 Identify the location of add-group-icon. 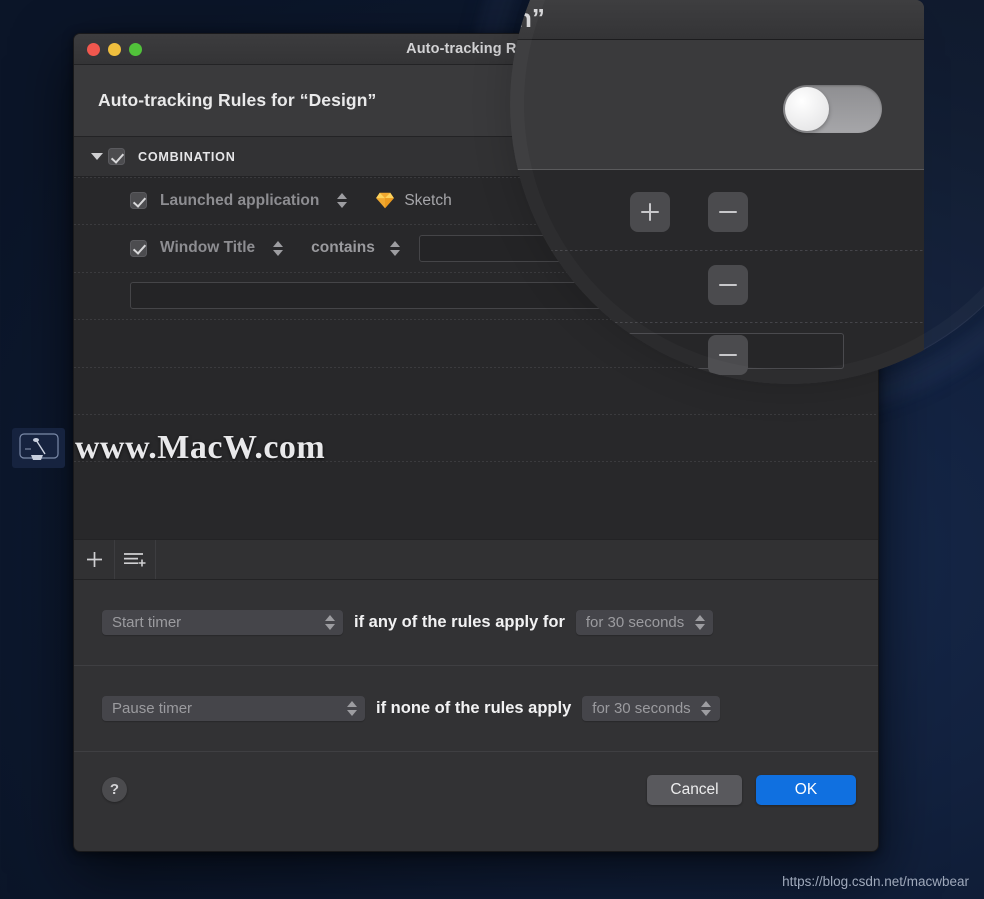
(135, 560).